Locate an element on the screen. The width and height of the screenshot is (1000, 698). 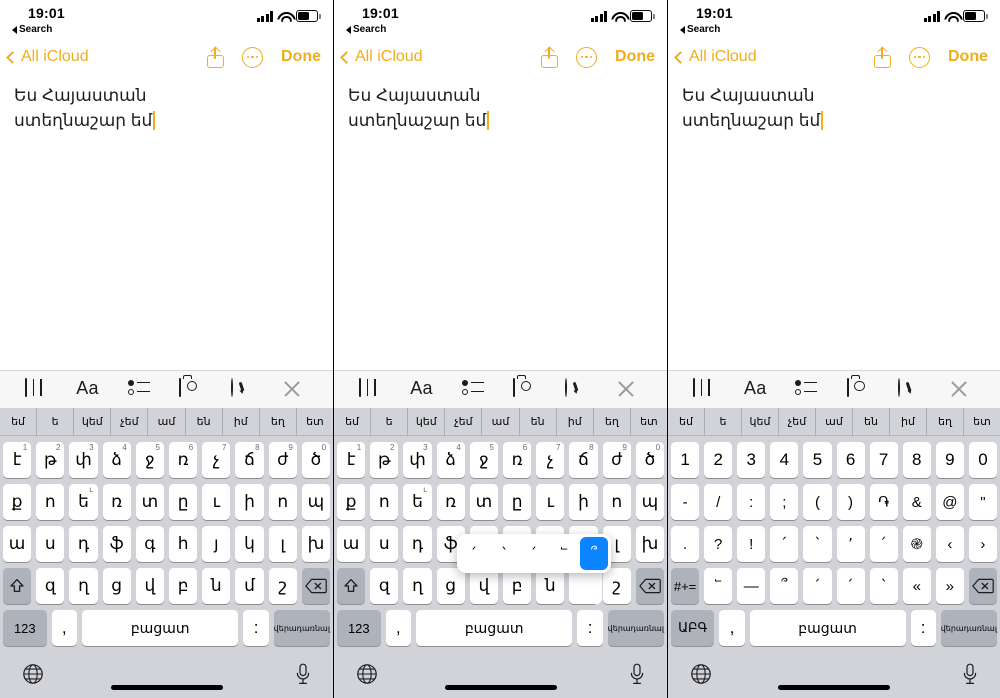
key: ջ5 is located at coordinates (149, 460).